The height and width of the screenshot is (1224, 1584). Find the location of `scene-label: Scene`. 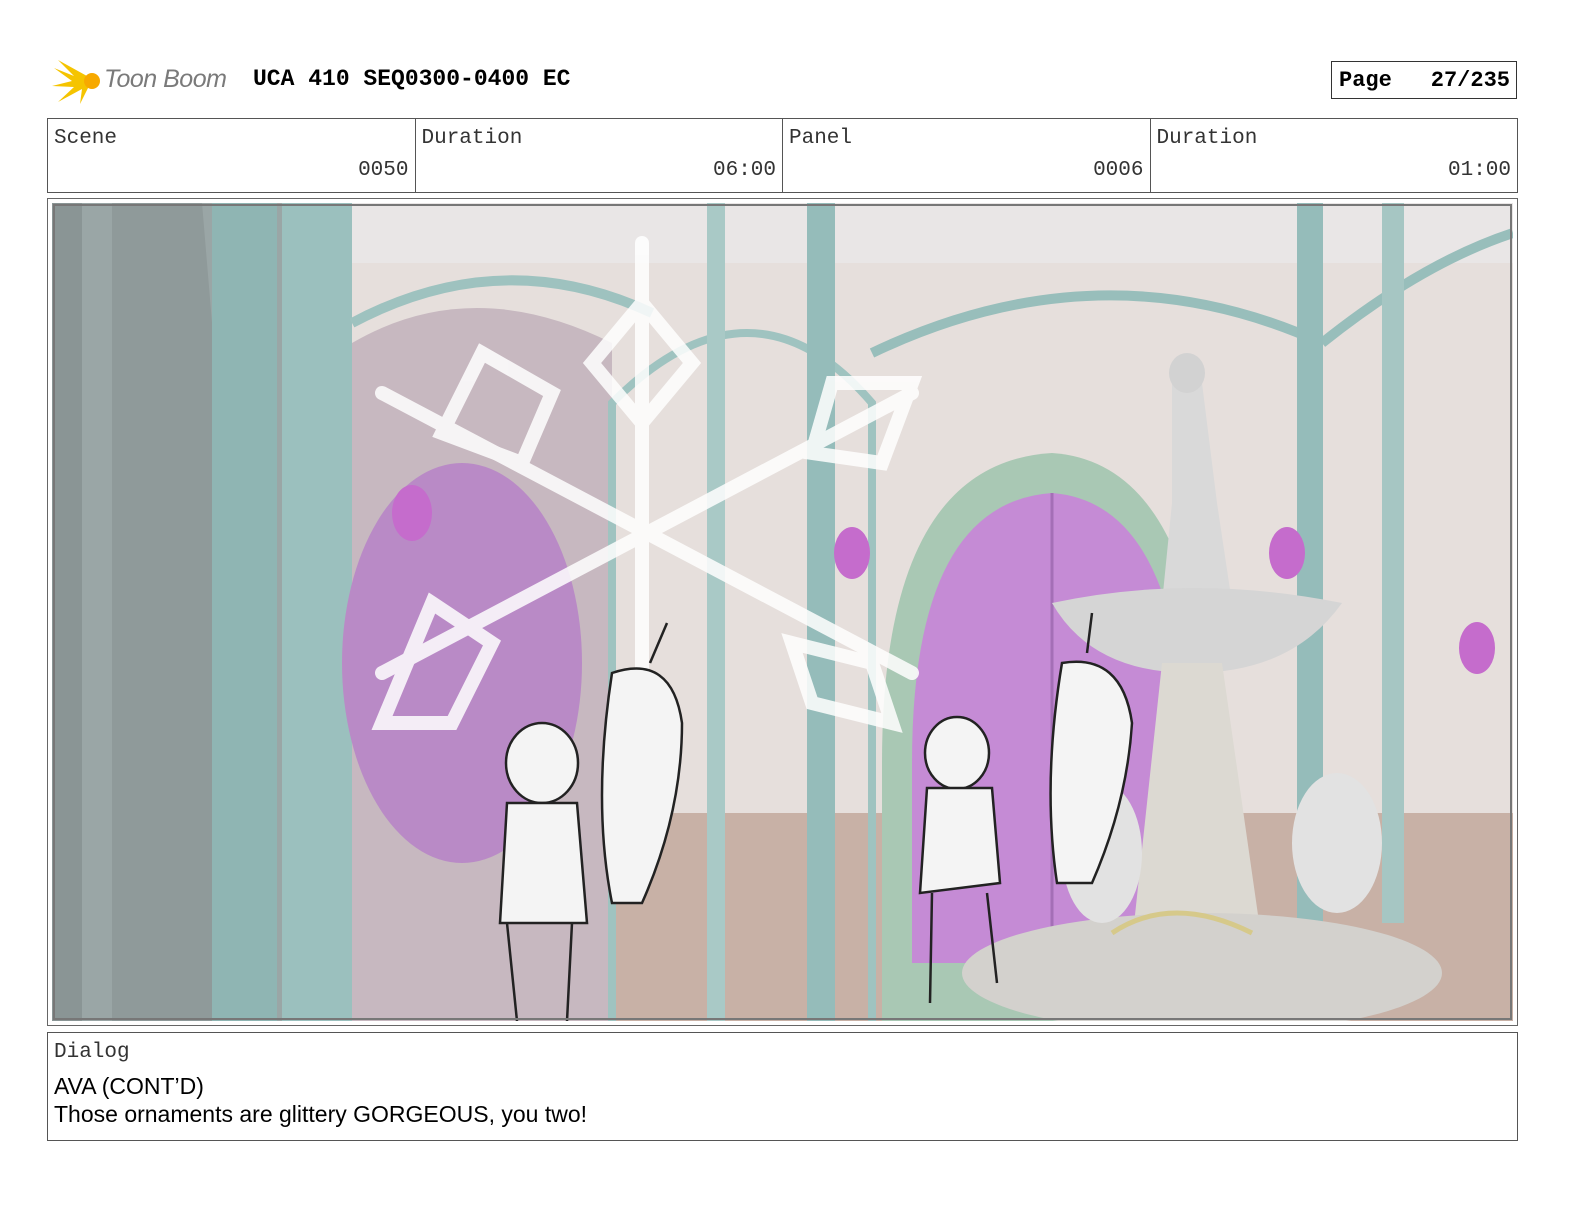

scene-label: Scene is located at coordinates (86, 138).